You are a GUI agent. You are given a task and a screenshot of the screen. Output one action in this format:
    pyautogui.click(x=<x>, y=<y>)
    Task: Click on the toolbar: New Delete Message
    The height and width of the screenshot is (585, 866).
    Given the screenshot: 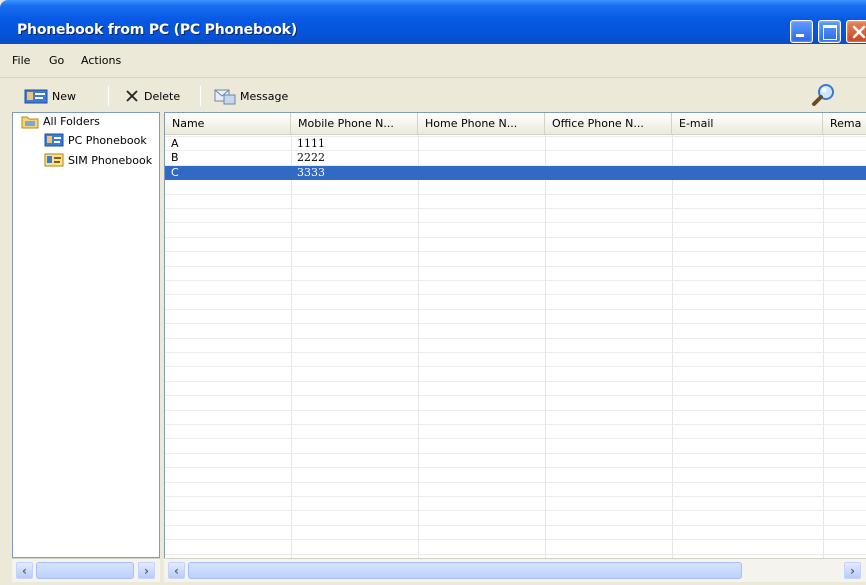 What is the action you would take?
    pyautogui.click(x=433, y=94)
    